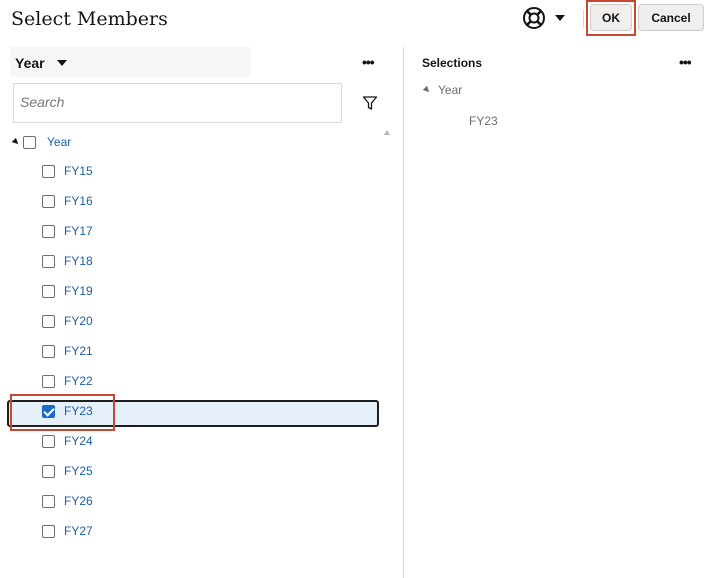  I want to click on member-row-fy20: FY20, so click(67, 321).